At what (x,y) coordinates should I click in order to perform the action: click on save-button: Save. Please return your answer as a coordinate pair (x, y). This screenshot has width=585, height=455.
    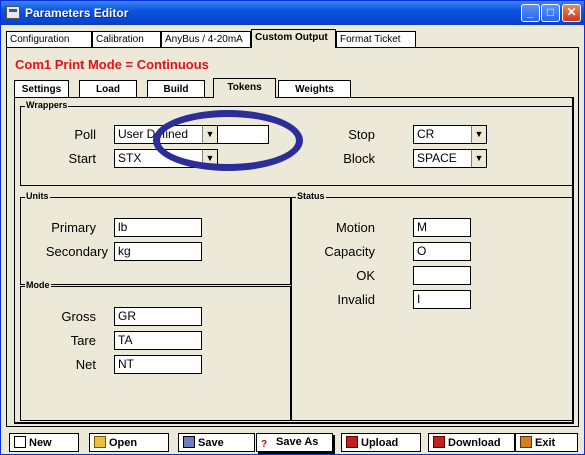
    Looking at the image, I should click on (216, 442).